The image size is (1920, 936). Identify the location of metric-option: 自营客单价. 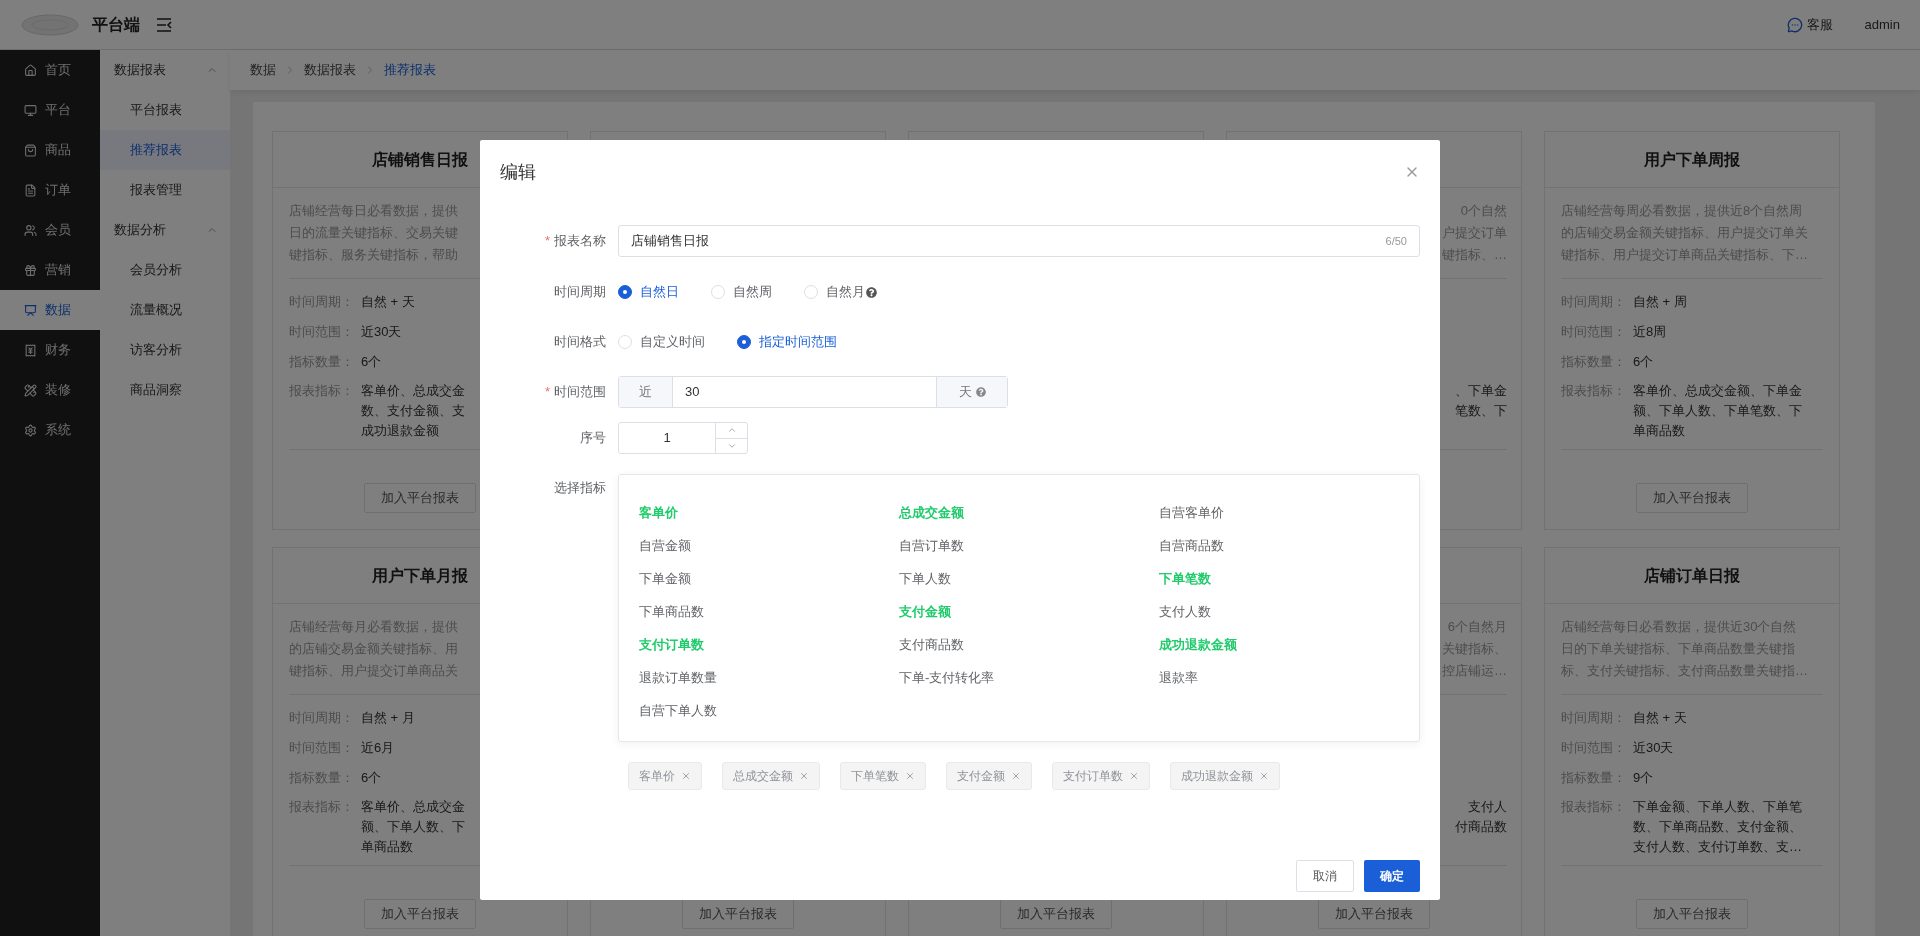
(1191, 512).